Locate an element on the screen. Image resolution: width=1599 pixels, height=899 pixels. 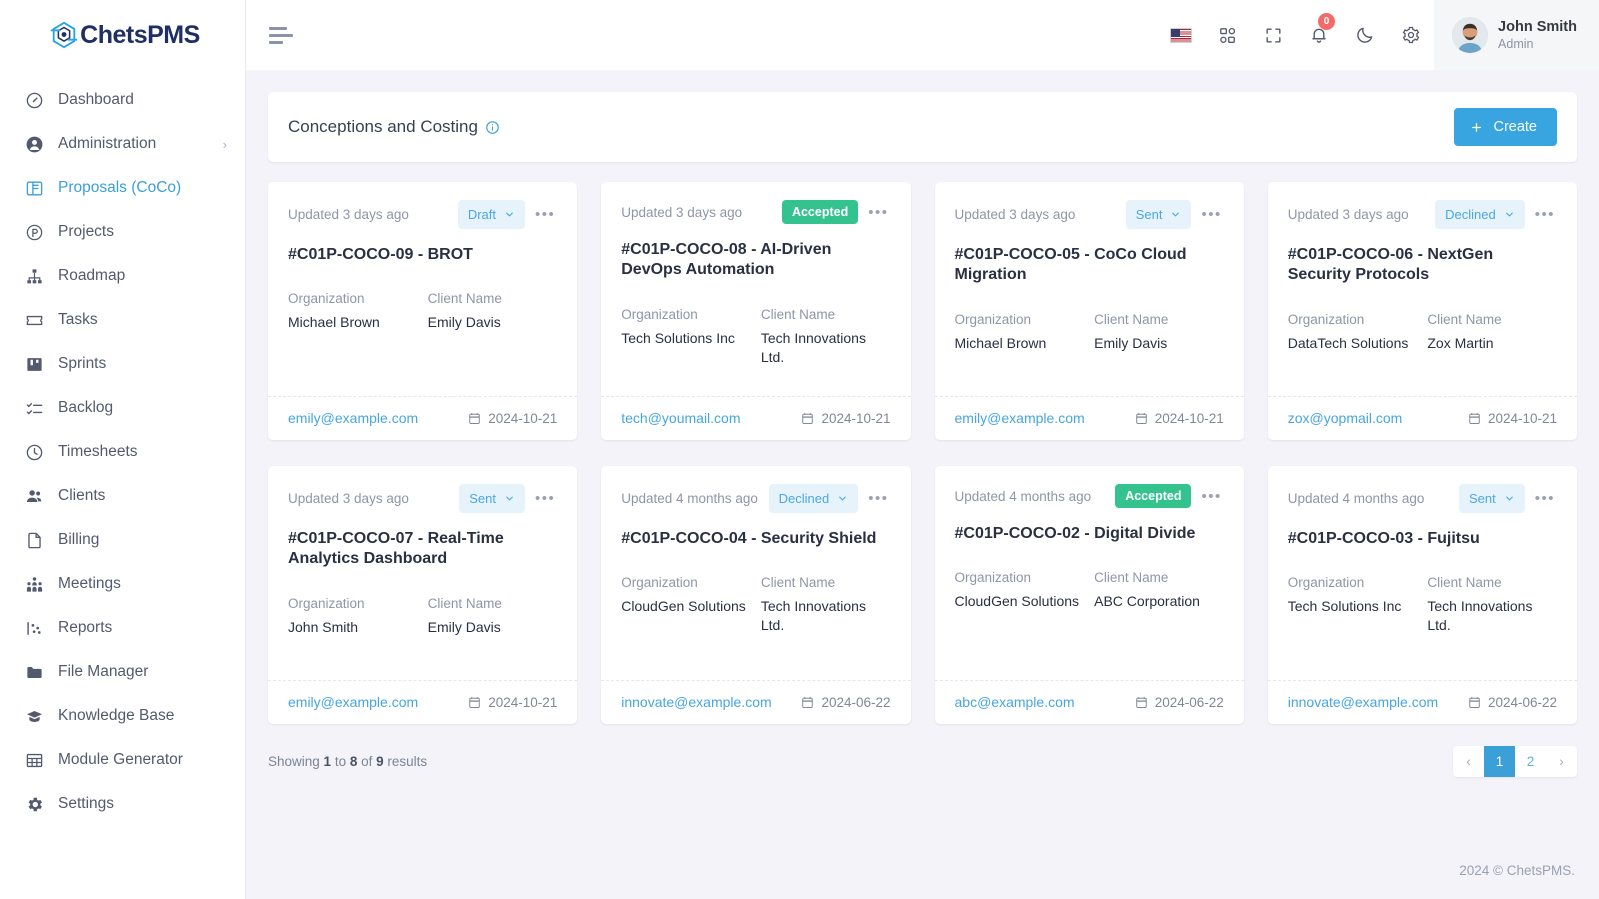
info-circle-icon is located at coordinates (492, 127).